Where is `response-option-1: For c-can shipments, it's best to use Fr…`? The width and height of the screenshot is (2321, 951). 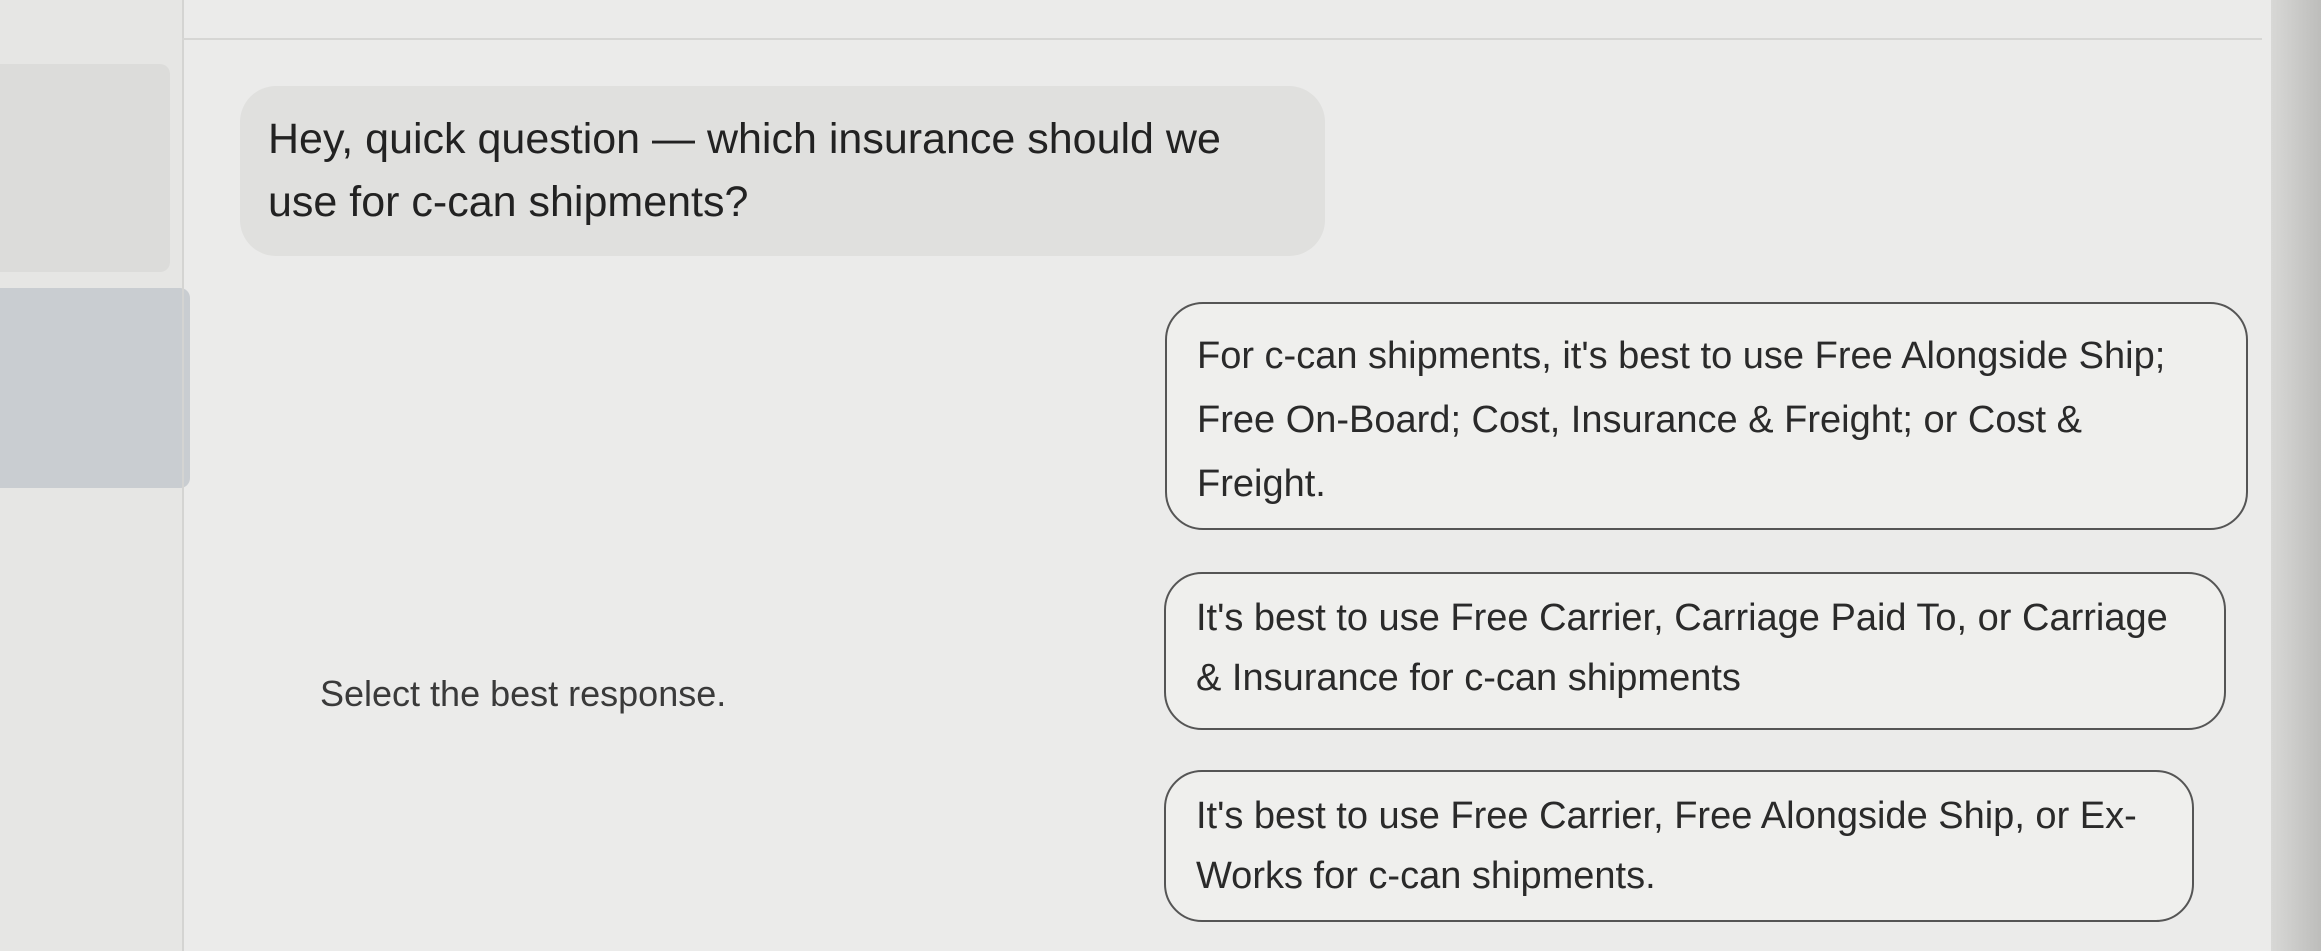
response-option-1: For c-can shipments, it's best to use Fr… is located at coordinates (1706, 416).